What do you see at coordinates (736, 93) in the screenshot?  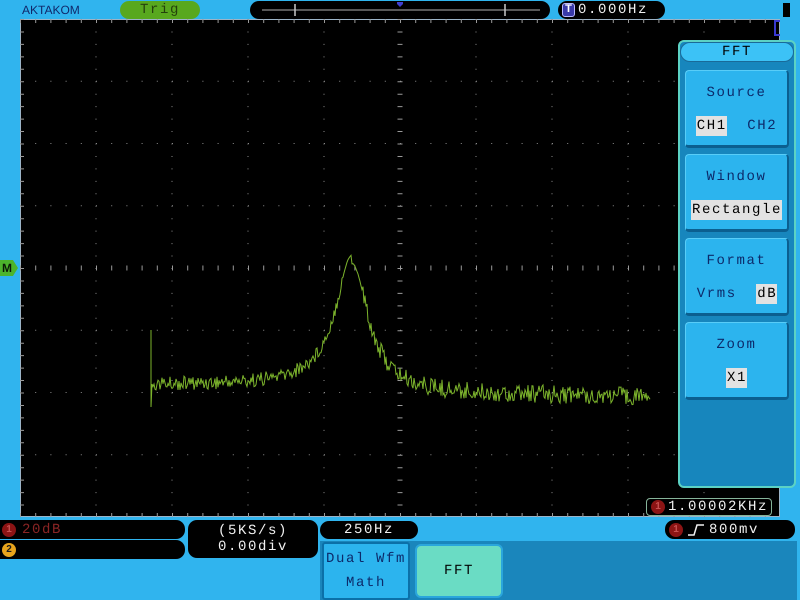 I see `menu-label: Source` at bounding box center [736, 93].